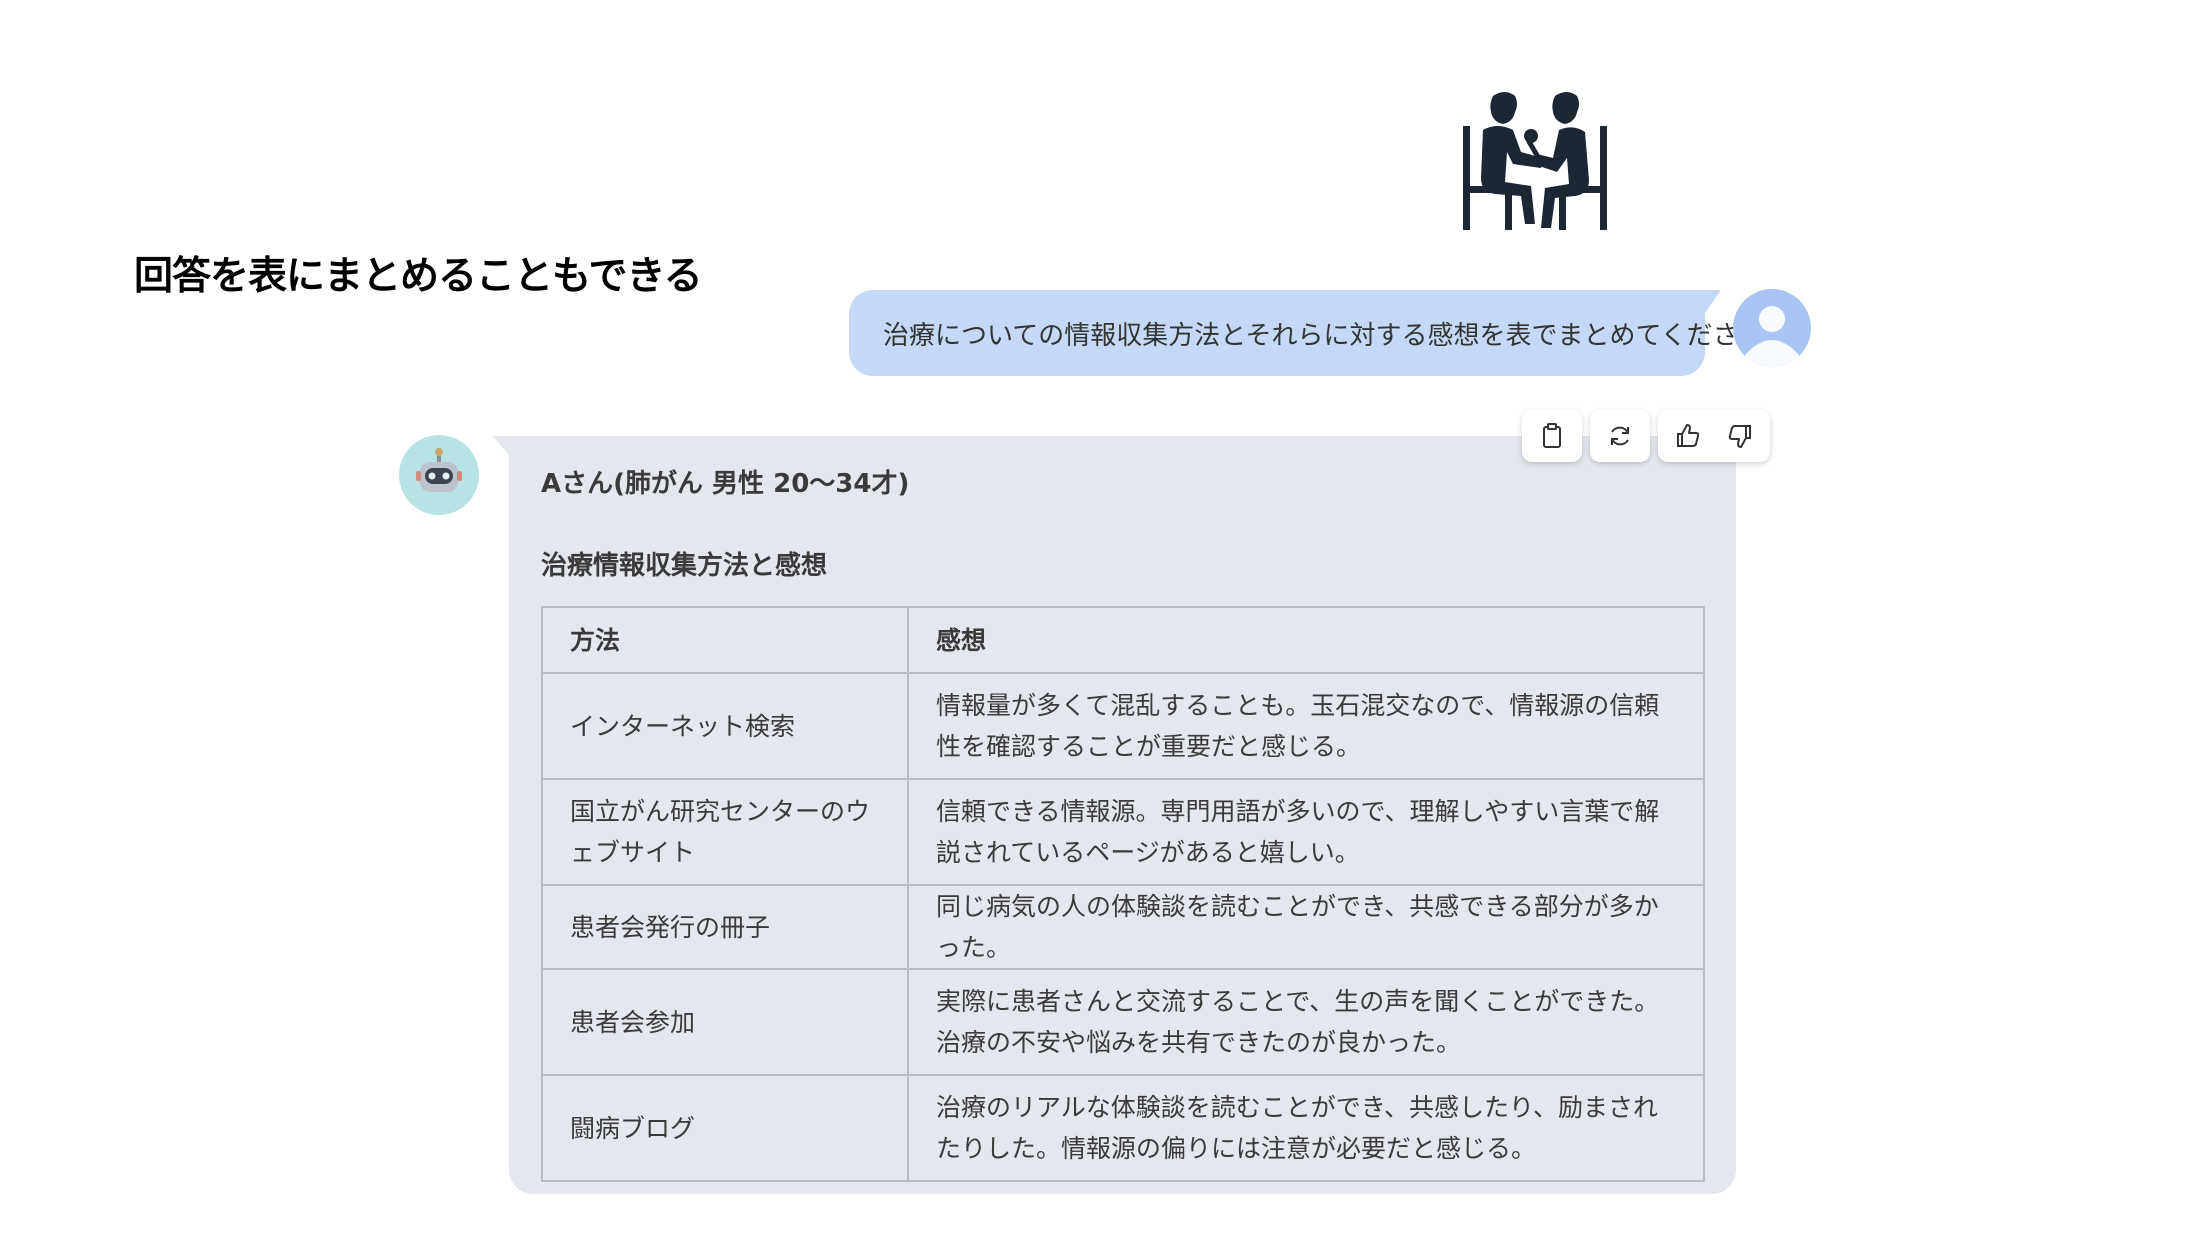 Image resolution: width=2198 pixels, height=1235 pixels. I want to click on feedback-action-group, so click(1714, 436).